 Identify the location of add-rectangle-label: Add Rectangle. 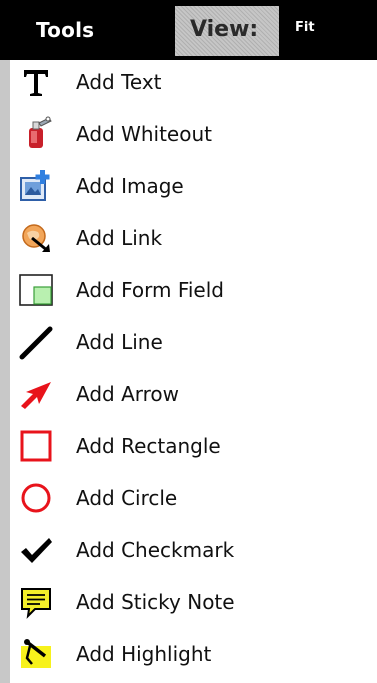
(148, 446).